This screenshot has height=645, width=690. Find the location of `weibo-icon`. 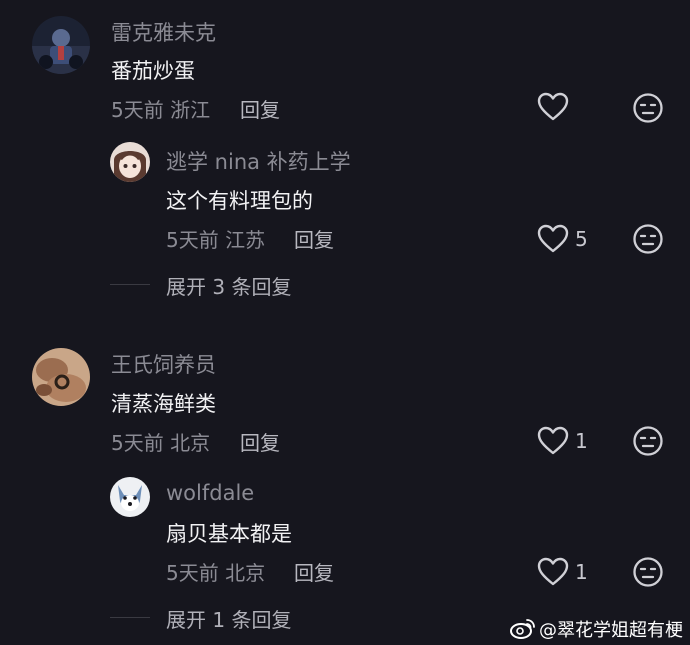

weibo-icon is located at coordinates (523, 628).